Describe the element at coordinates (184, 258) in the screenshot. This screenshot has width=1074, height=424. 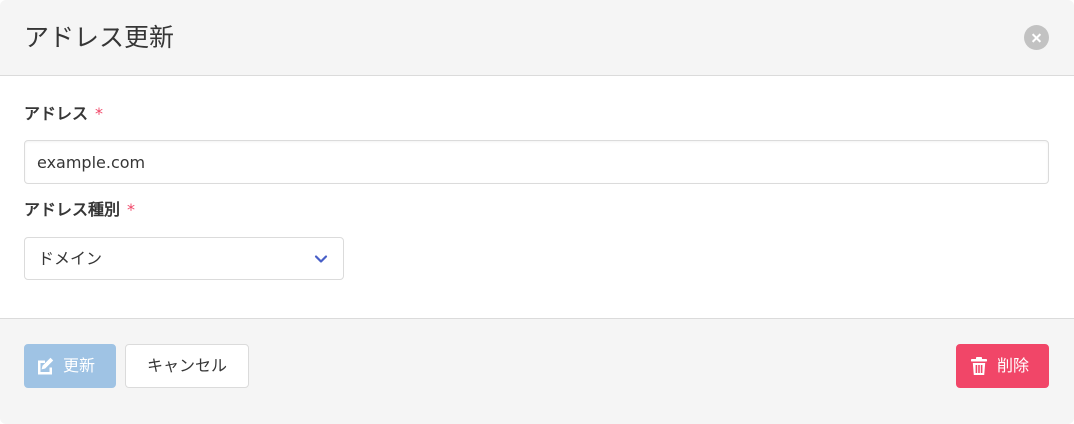
I see `address-type-select: ドメイン` at that location.